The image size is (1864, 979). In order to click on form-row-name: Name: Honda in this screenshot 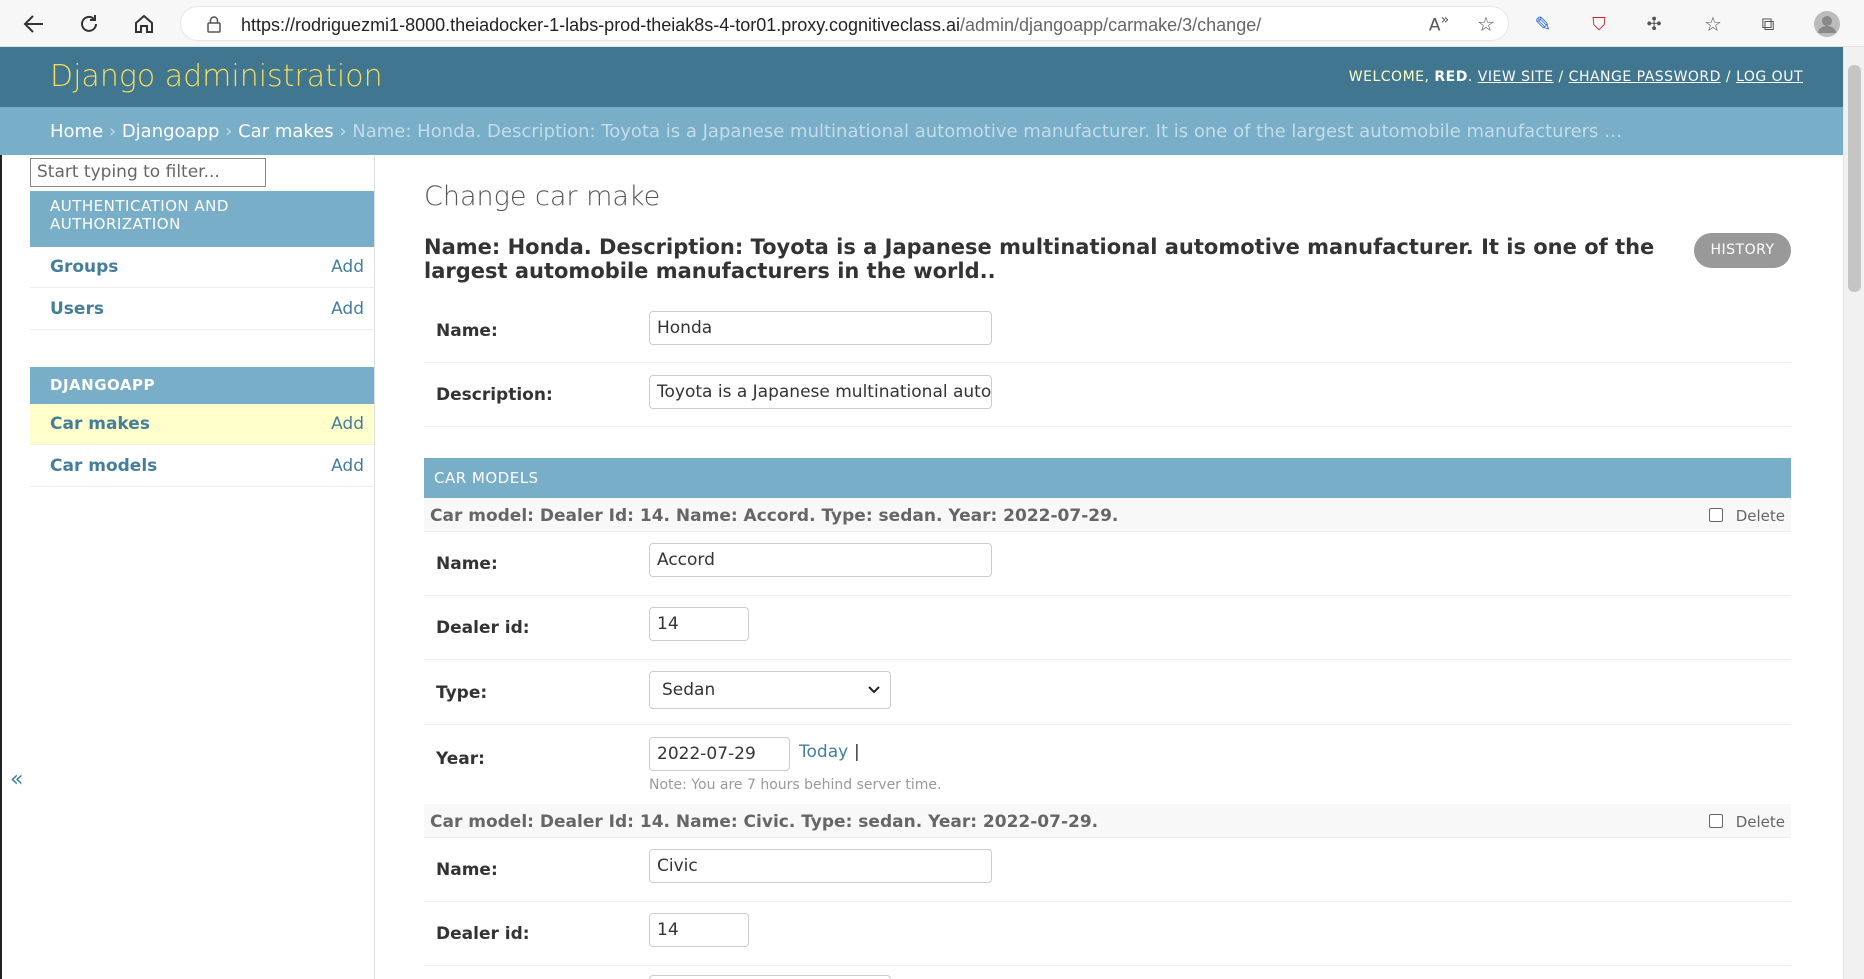, I will do `click(1107, 331)`.